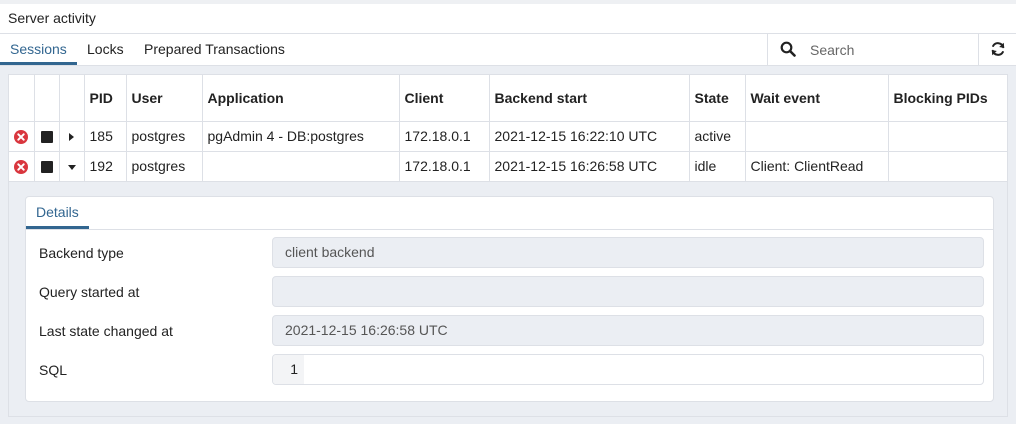 This screenshot has height=424, width=1016. I want to click on query-started-at-label: Query started at, so click(89, 292).